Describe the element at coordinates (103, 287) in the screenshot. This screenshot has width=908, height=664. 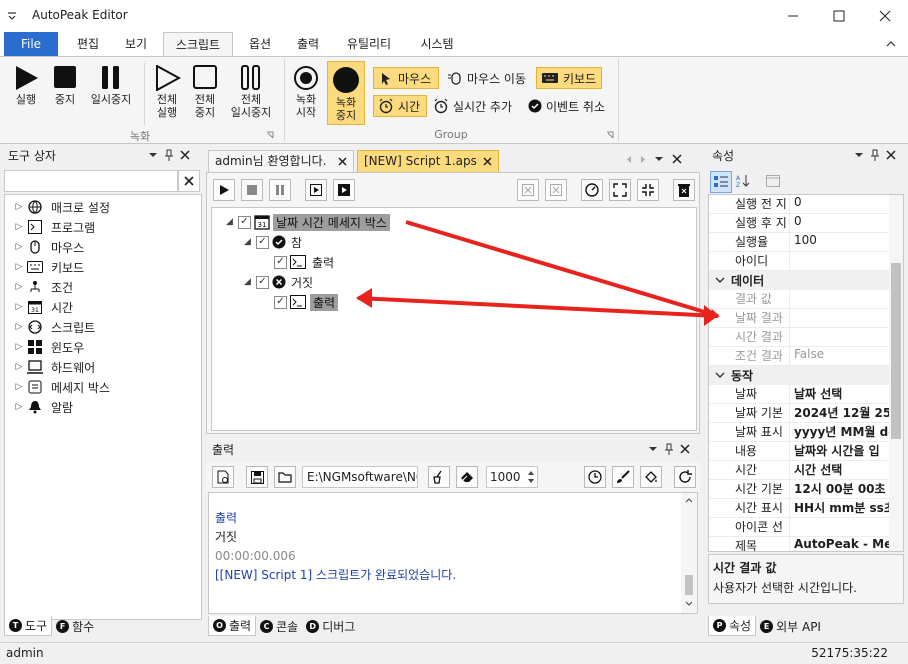
I see `toolbox-item: ▷ 조건` at that location.